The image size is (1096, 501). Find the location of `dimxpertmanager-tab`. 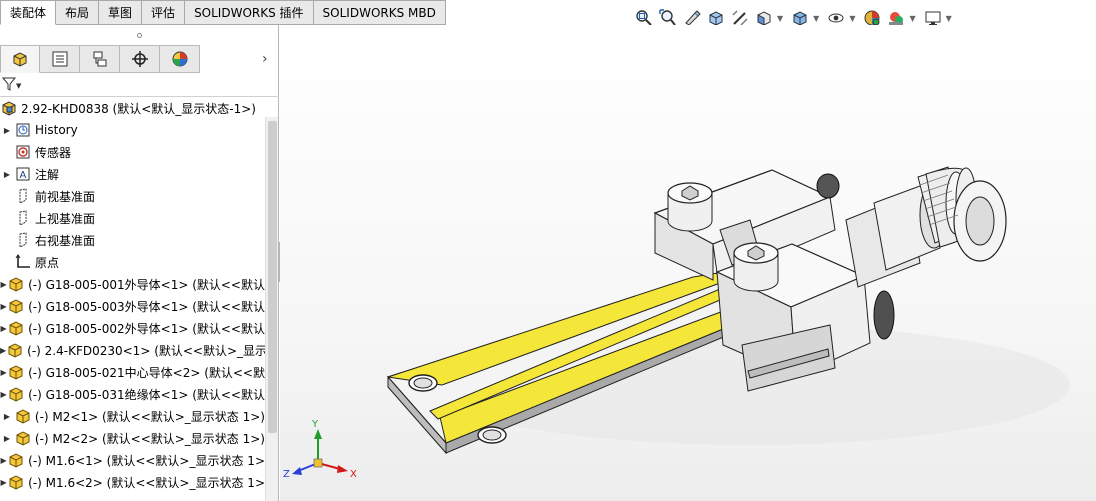

dimxpertmanager-tab is located at coordinates (140, 59).